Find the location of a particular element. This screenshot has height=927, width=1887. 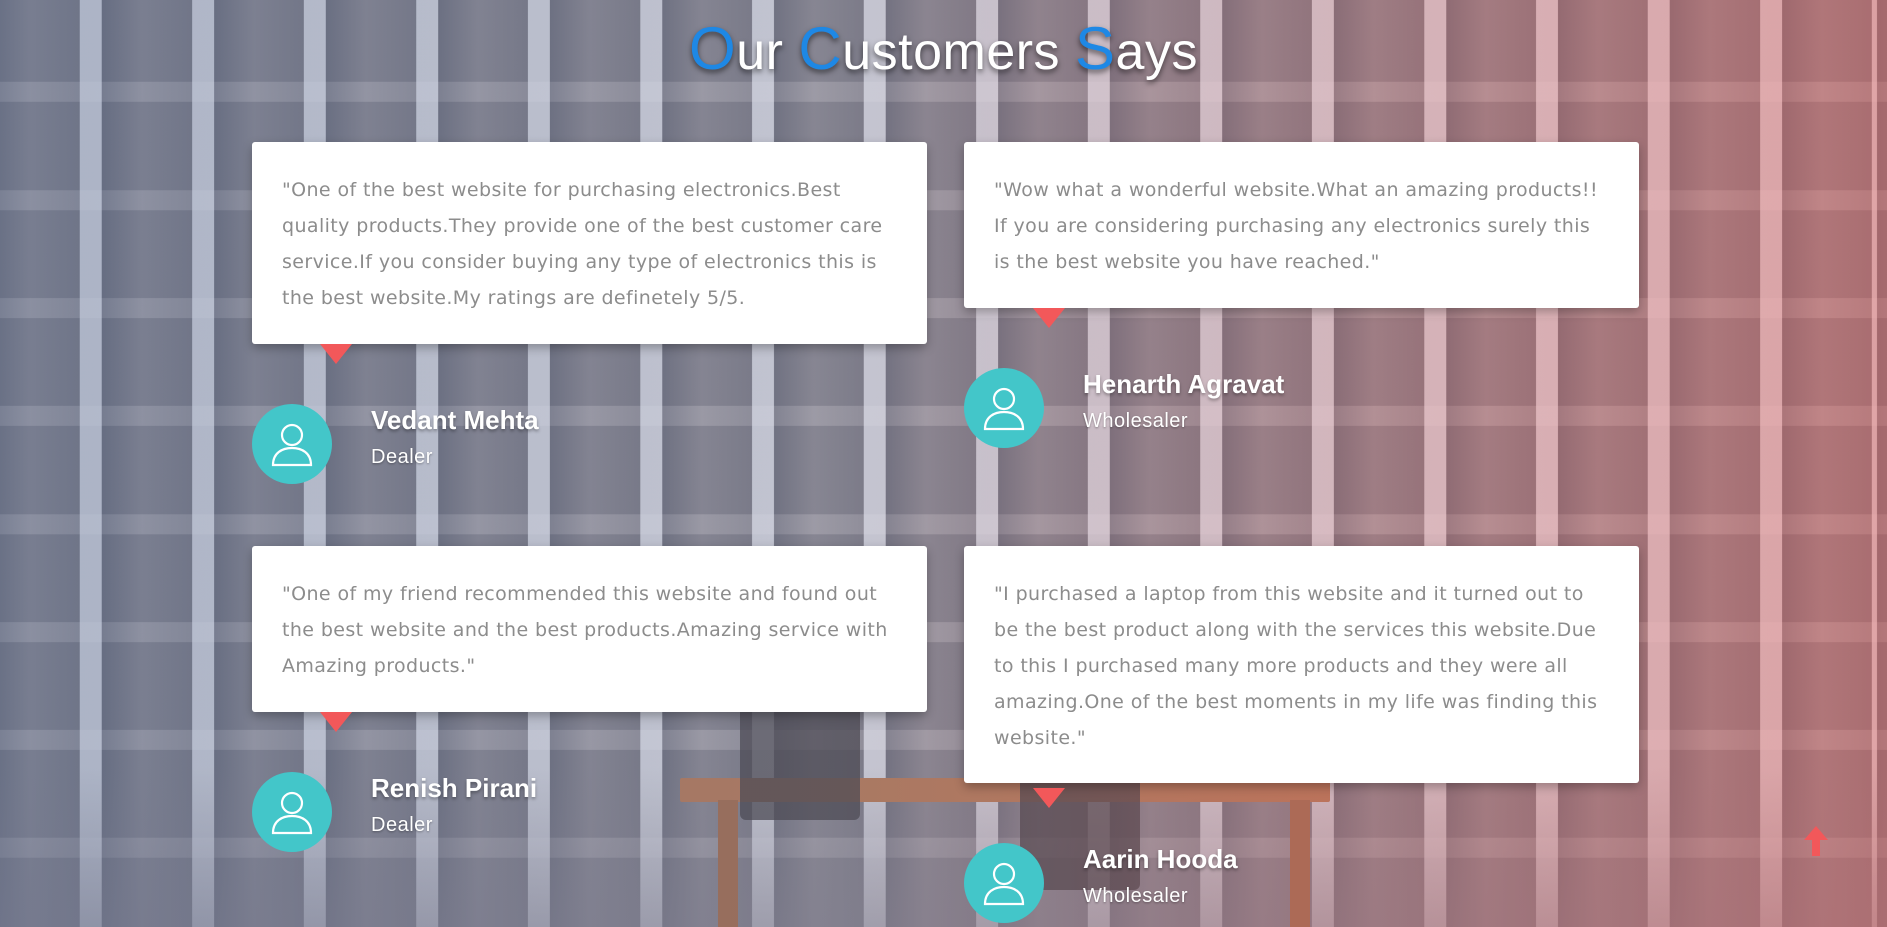

section-title: Our Customers Says is located at coordinates (943, 48).